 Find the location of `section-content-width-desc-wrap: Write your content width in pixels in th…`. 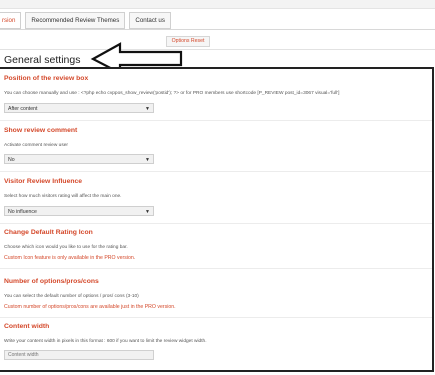

section-content-width-desc-wrap: Write your content width in pixels in th… is located at coordinates (105, 341).